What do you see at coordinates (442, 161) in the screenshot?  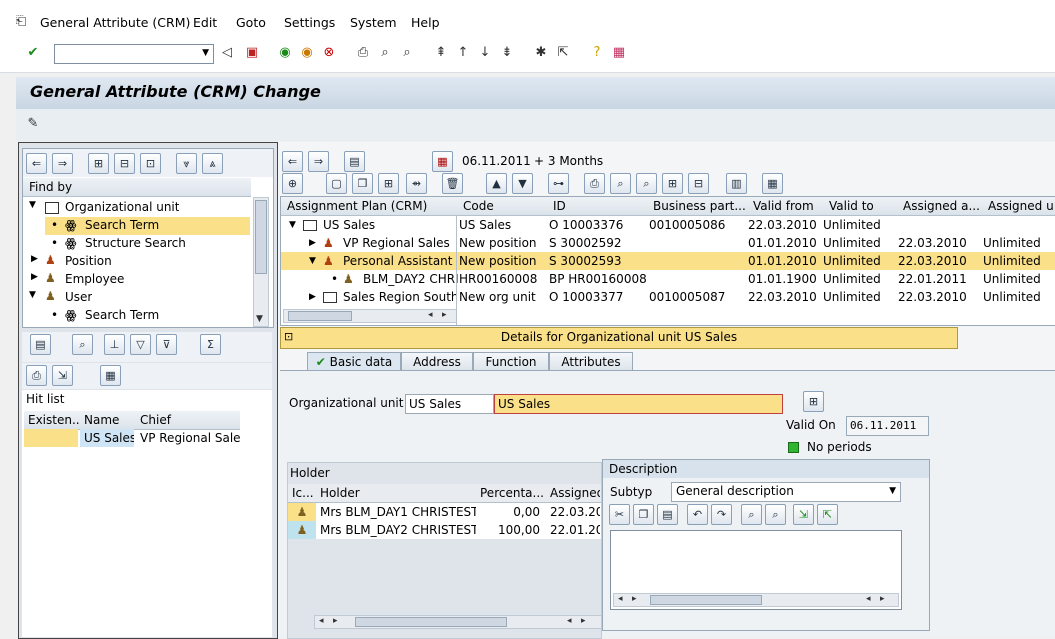 I see `calendar-icon: ▦` at bounding box center [442, 161].